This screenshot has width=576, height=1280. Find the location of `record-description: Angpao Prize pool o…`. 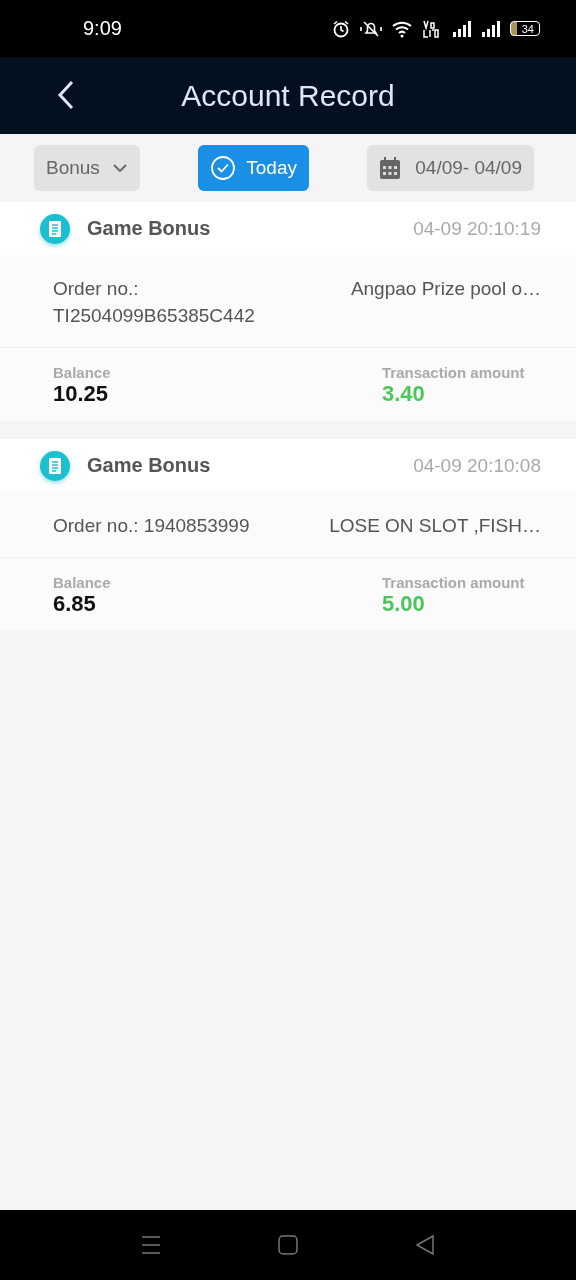

record-description: Angpao Prize pool o… is located at coordinates (445, 289).